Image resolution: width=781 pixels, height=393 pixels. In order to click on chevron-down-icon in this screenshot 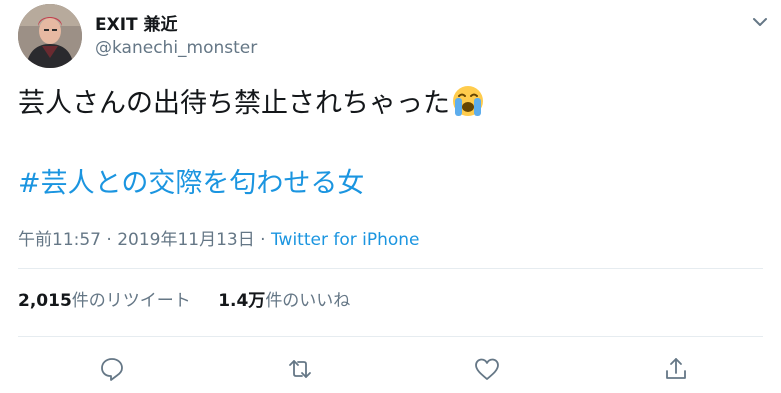, I will do `click(760, 22)`.